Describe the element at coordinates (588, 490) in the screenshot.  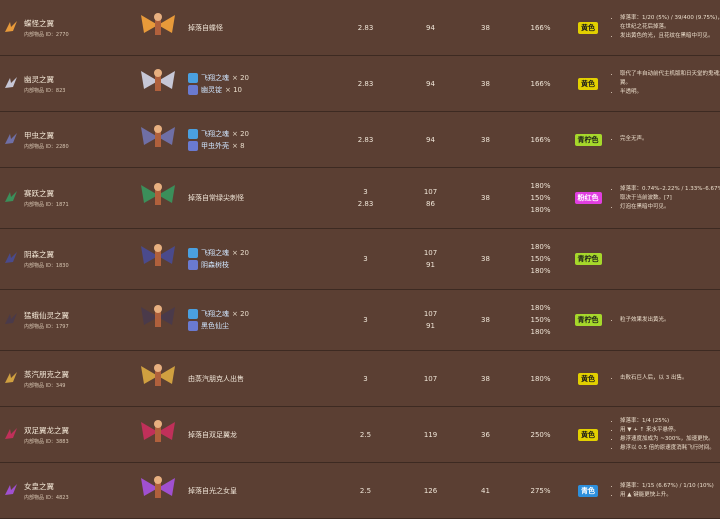
I see `rarity-badge: 青色` at that location.